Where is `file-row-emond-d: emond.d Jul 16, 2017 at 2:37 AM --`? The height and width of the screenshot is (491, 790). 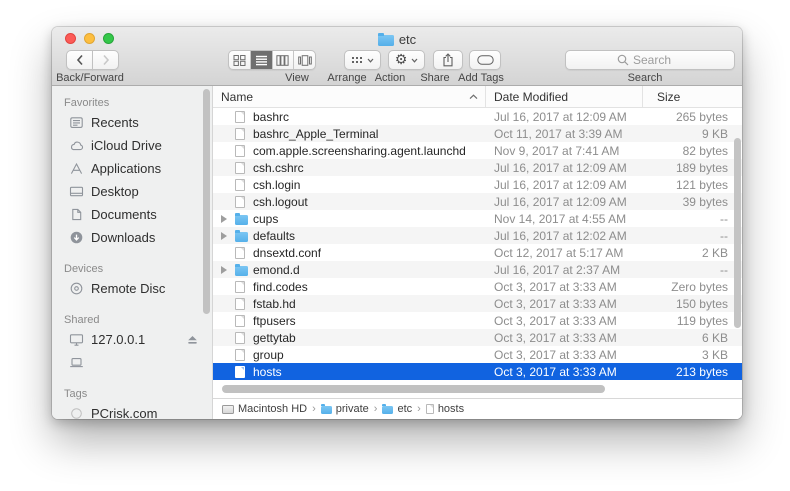
file-row-emond-d: emond.d Jul 16, 2017 at 2:37 AM -- is located at coordinates (477, 269).